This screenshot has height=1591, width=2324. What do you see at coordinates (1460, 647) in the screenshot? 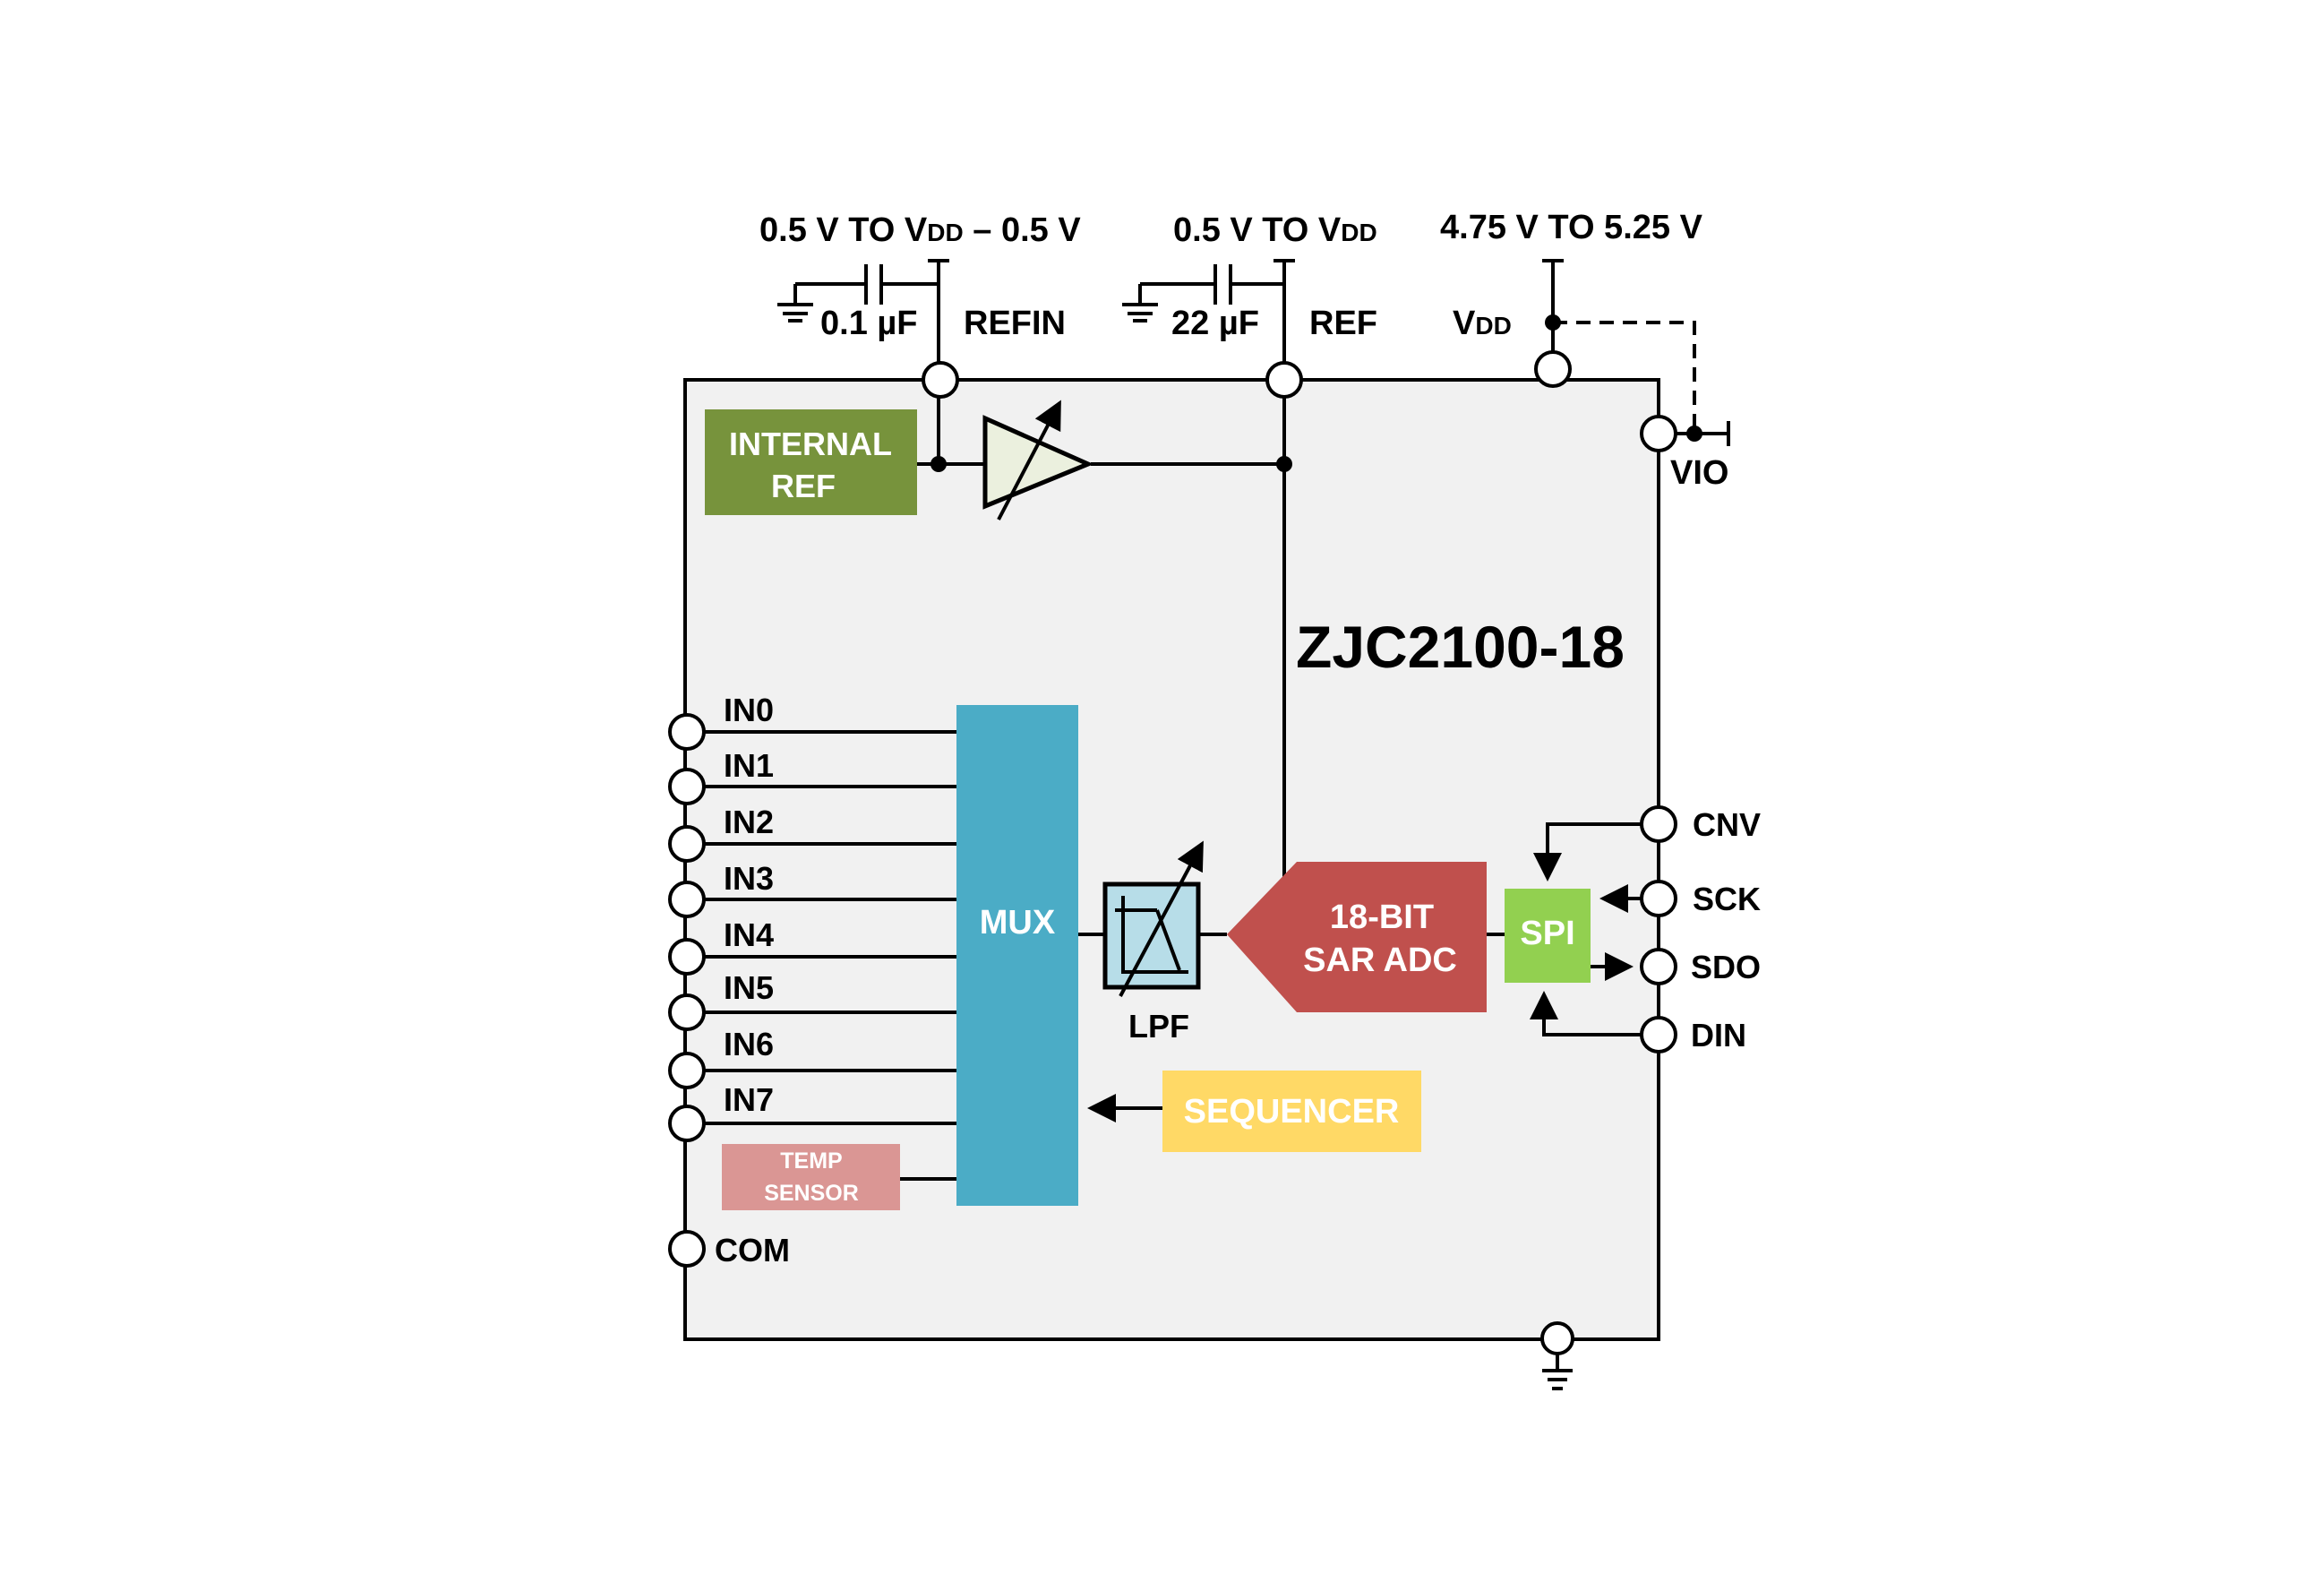
I see `part-number-title: ZJC2100-18` at bounding box center [1460, 647].